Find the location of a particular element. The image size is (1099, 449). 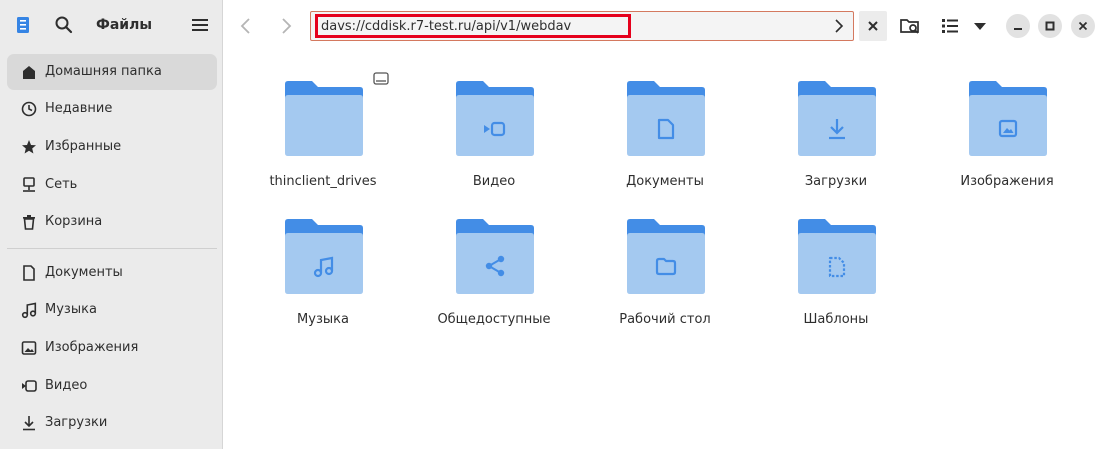

document-icon is located at coordinates (29, 273).